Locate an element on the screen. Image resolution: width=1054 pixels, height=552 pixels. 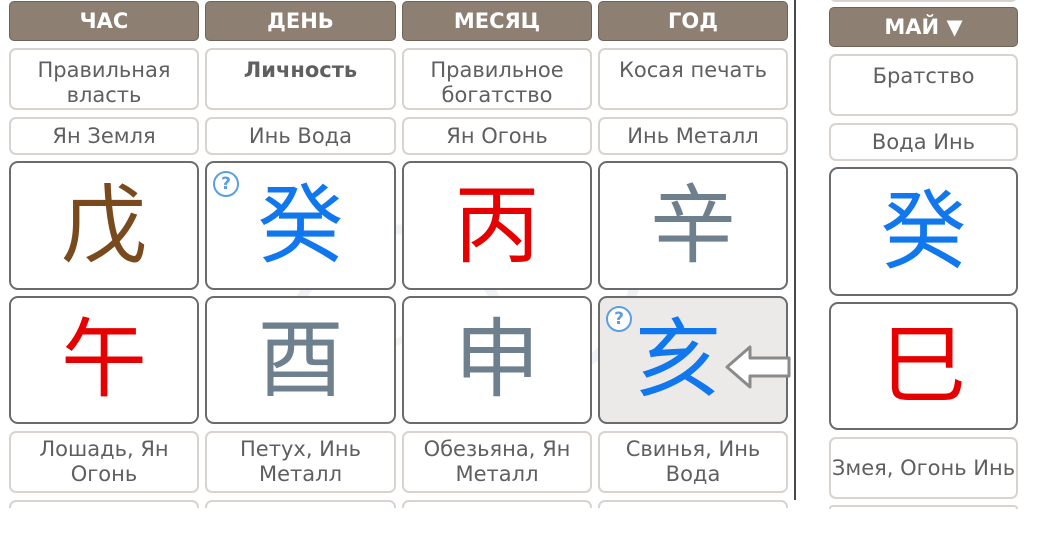
stem-char-year: 辛 is located at coordinates (693, 225).